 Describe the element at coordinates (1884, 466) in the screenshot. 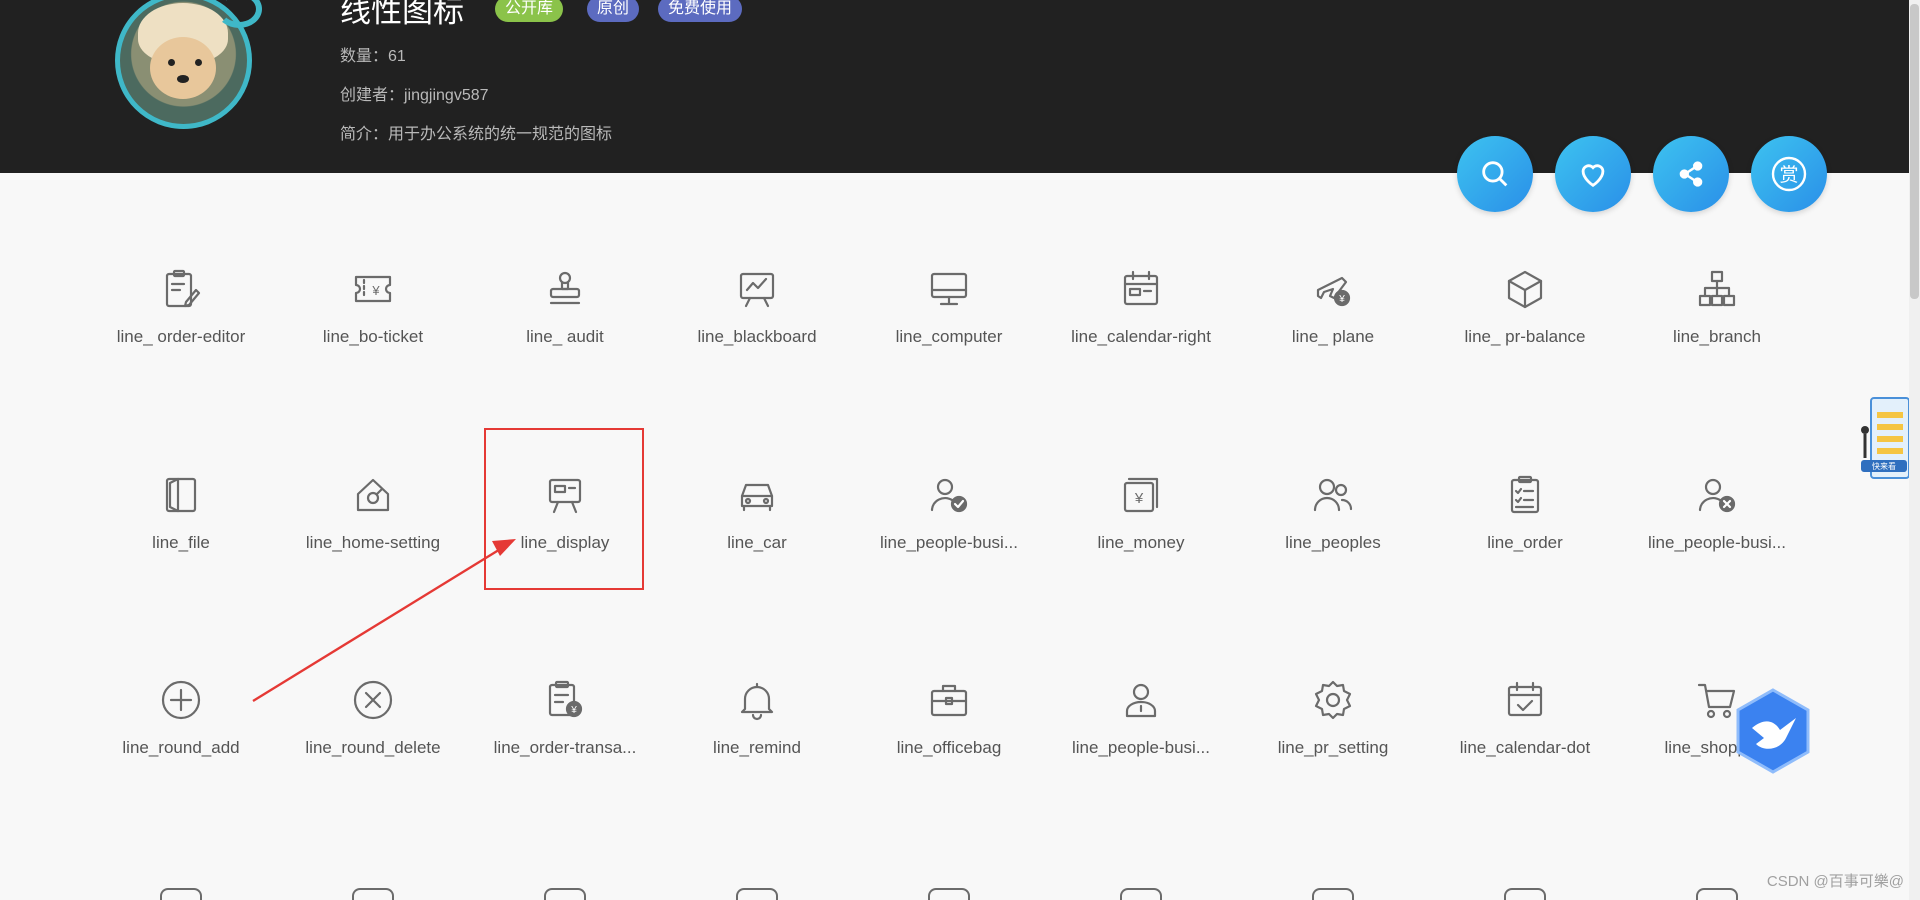

I see `svg-text: 快来看` at that location.